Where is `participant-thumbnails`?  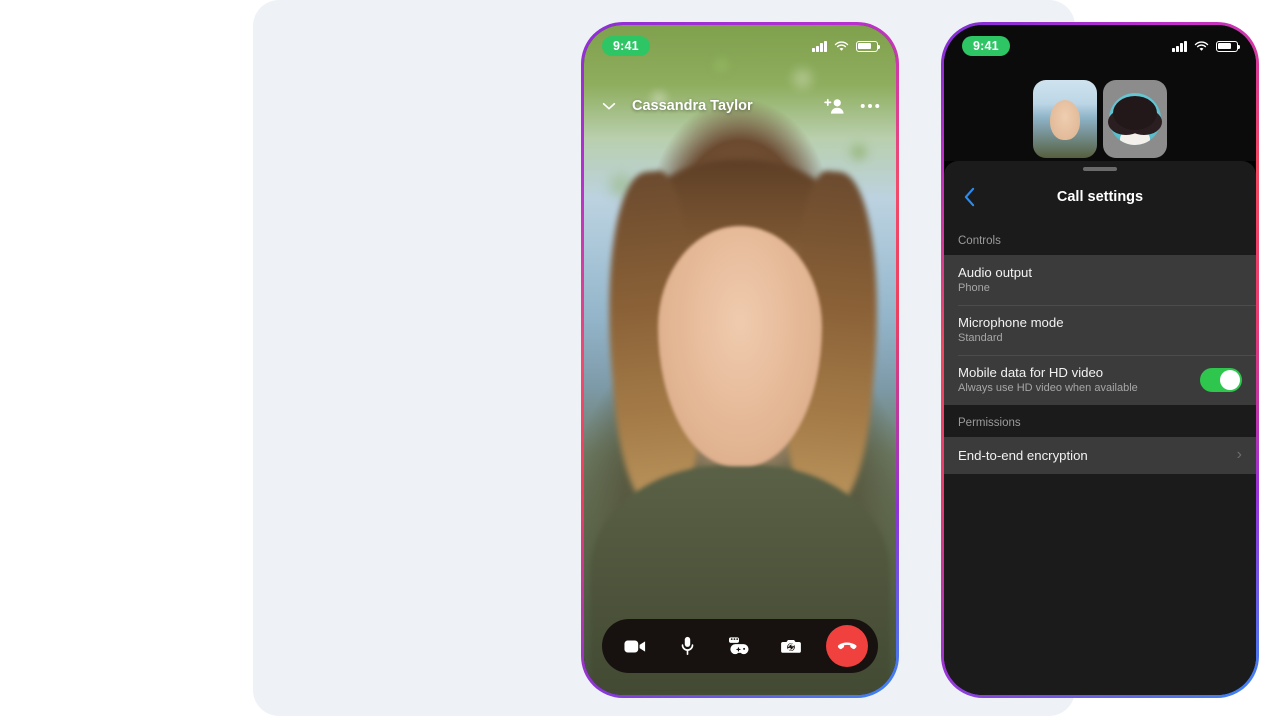
participant-thumbnails is located at coordinates (1100, 119).